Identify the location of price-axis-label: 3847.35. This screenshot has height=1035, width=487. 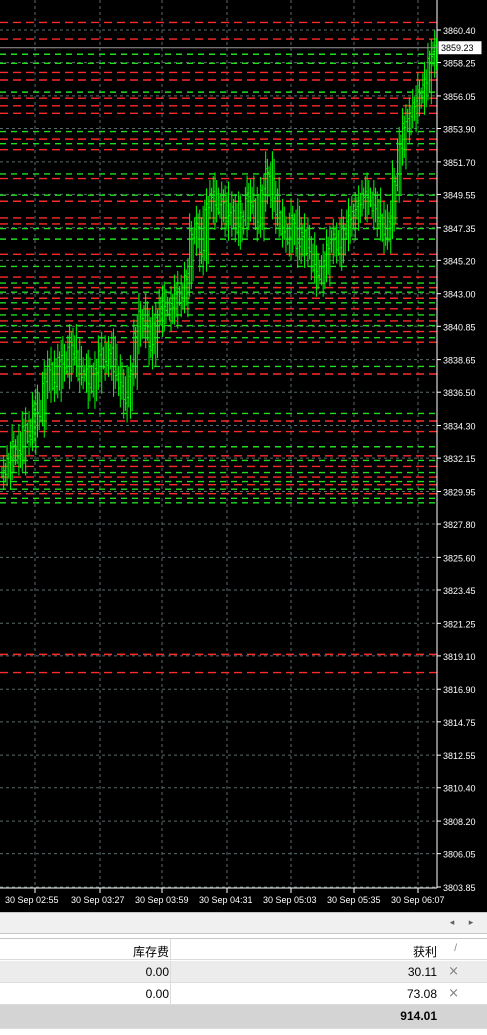
(459, 229).